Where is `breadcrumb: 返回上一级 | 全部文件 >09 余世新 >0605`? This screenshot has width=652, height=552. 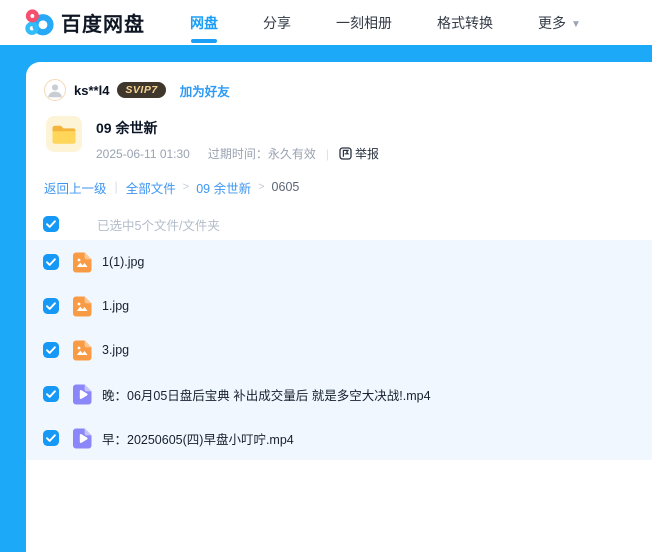
breadcrumb: 返回上一级 | 全部文件 >09 余世新 >0605 is located at coordinates (348, 187).